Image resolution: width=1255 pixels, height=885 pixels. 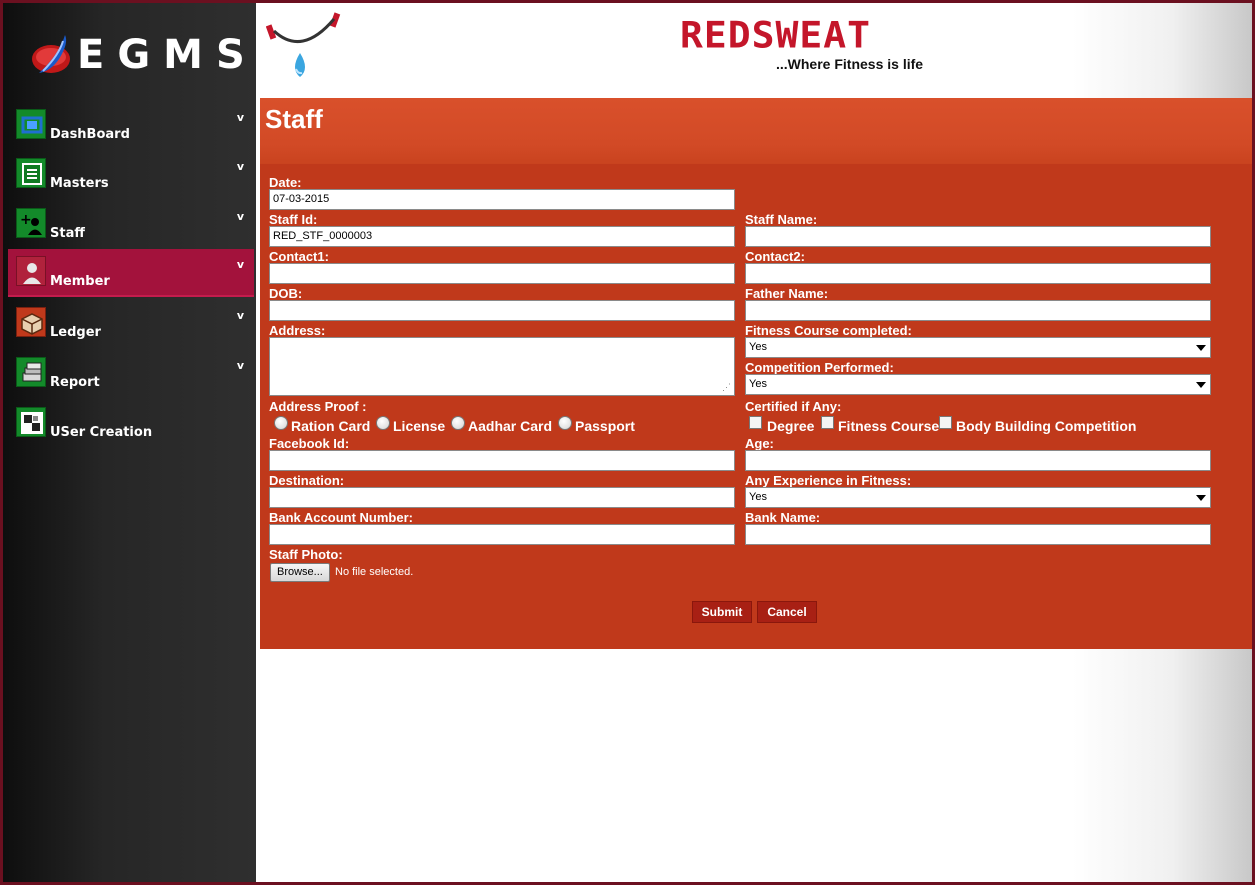 What do you see at coordinates (827, 422) in the screenshot?
I see `fitness-course-checkbox` at bounding box center [827, 422].